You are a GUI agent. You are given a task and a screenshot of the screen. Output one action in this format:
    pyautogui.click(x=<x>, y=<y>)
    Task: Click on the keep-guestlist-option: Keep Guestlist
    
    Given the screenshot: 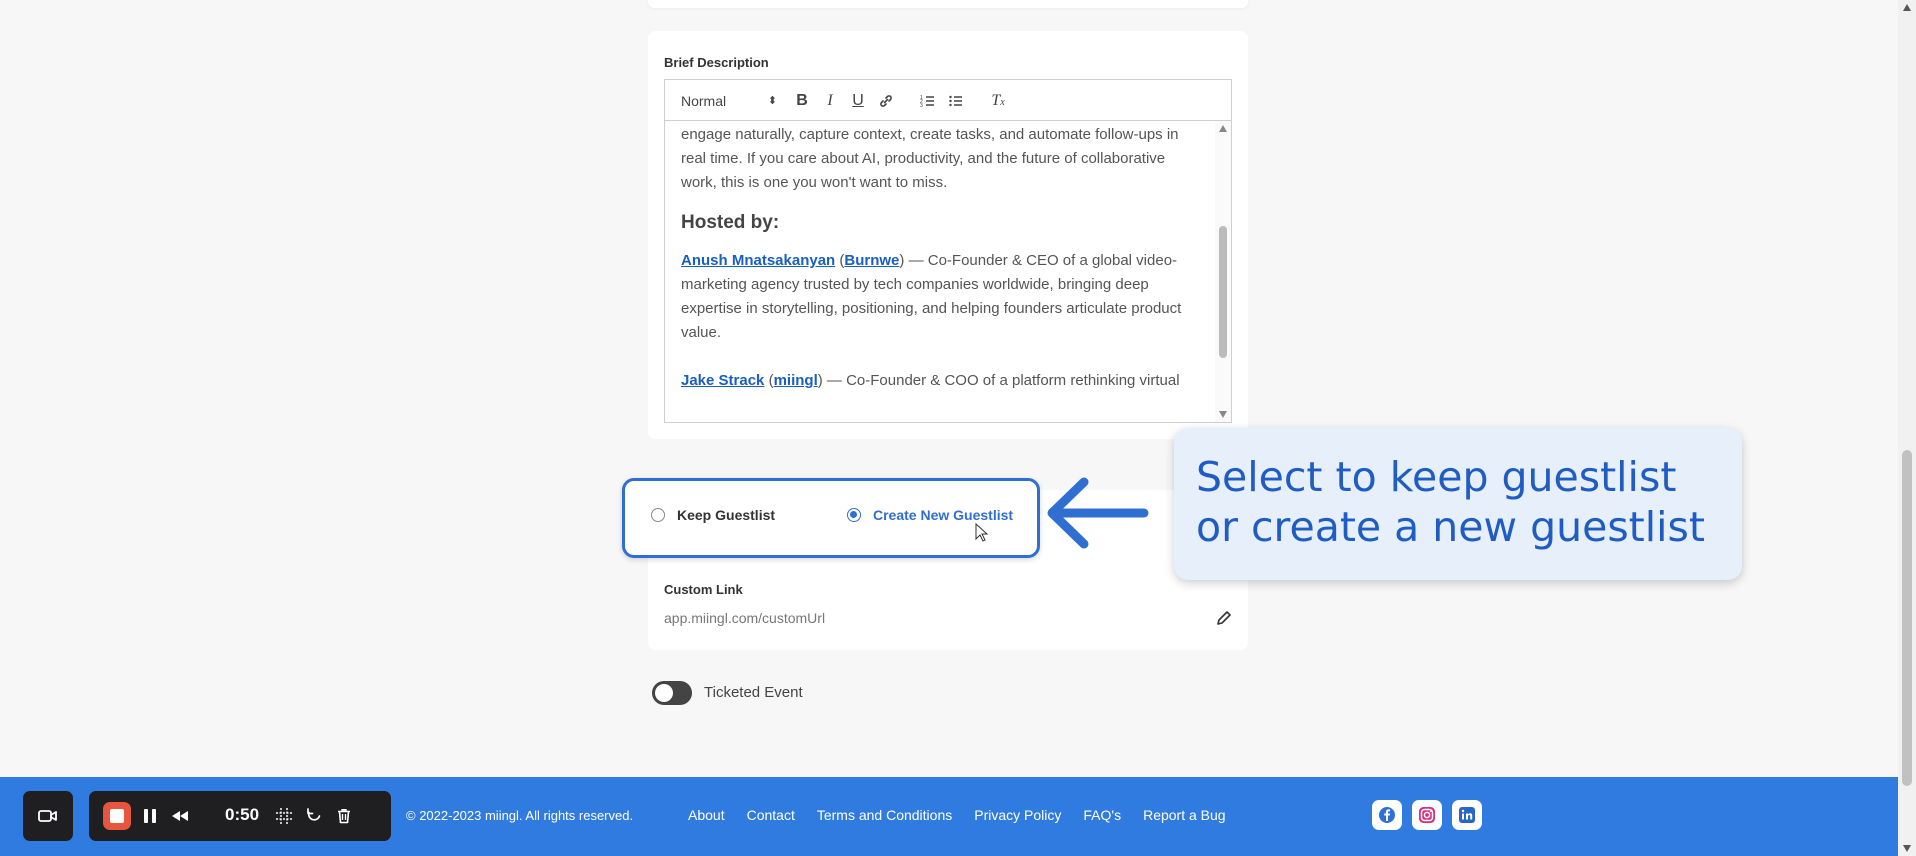 What is the action you would take?
    pyautogui.click(x=713, y=515)
    